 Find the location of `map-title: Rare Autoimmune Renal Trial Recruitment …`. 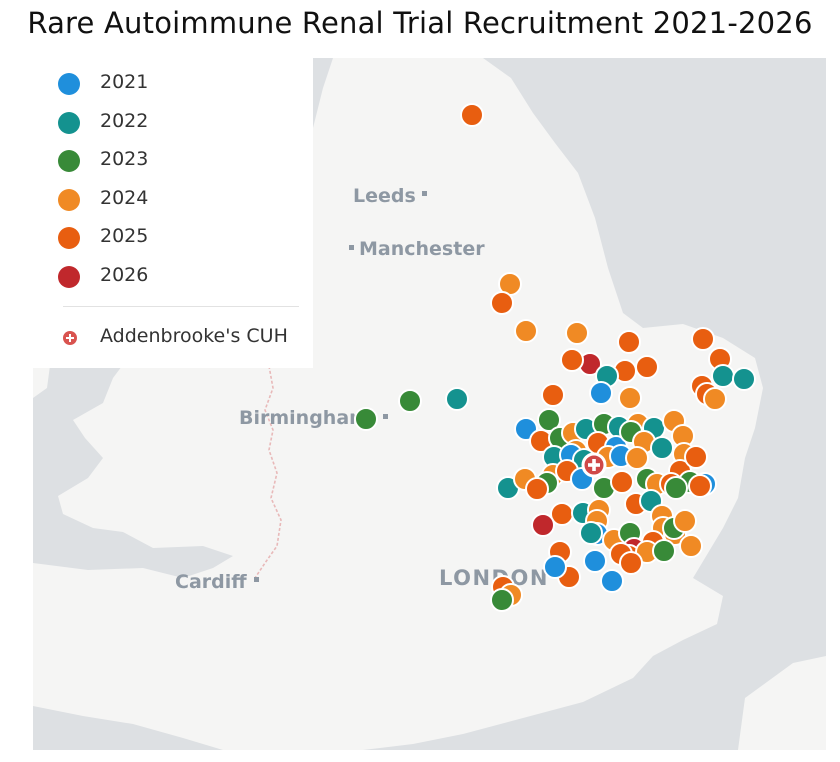

map-title: Rare Autoimmune Renal Trial Recruitment … is located at coordinates (420, 23).